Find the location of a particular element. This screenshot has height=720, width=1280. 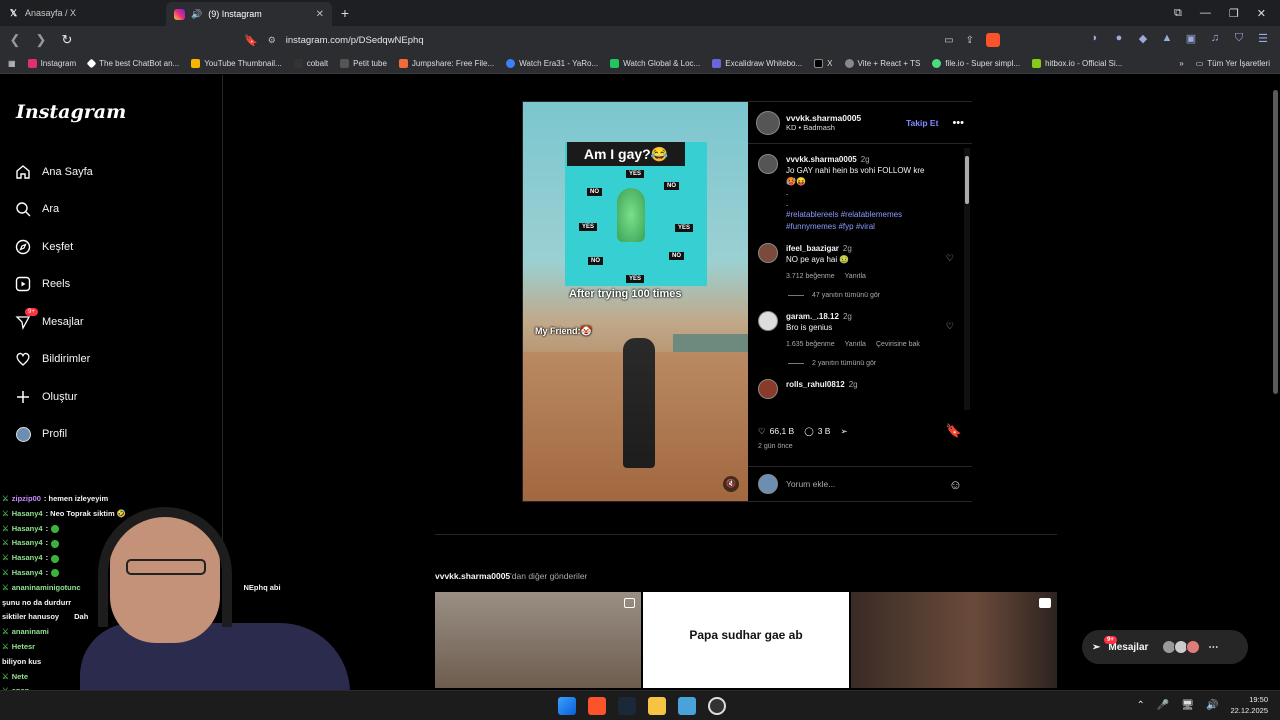

bookmark-item: cobalt is located at coordinates (310, 63).